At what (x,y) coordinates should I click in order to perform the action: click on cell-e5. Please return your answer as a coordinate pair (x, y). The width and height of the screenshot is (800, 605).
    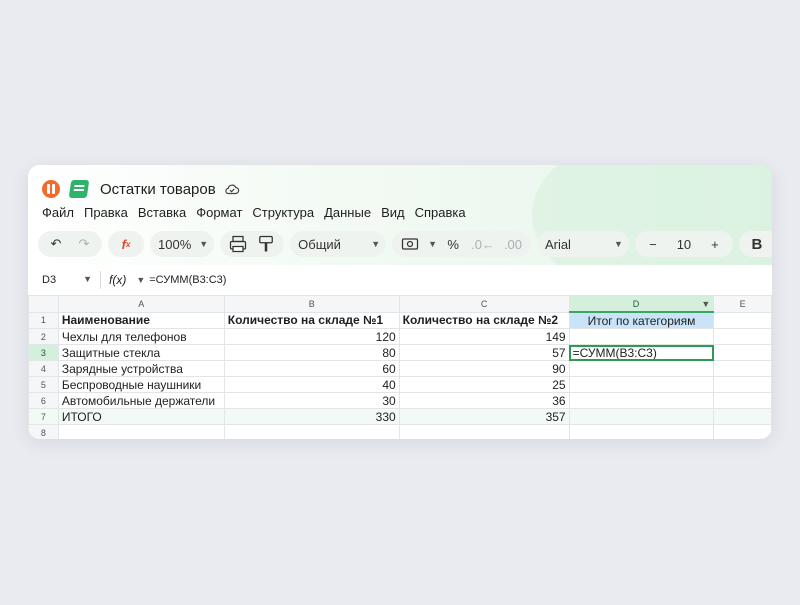
    Looking at the image, I should click on (742, 384).